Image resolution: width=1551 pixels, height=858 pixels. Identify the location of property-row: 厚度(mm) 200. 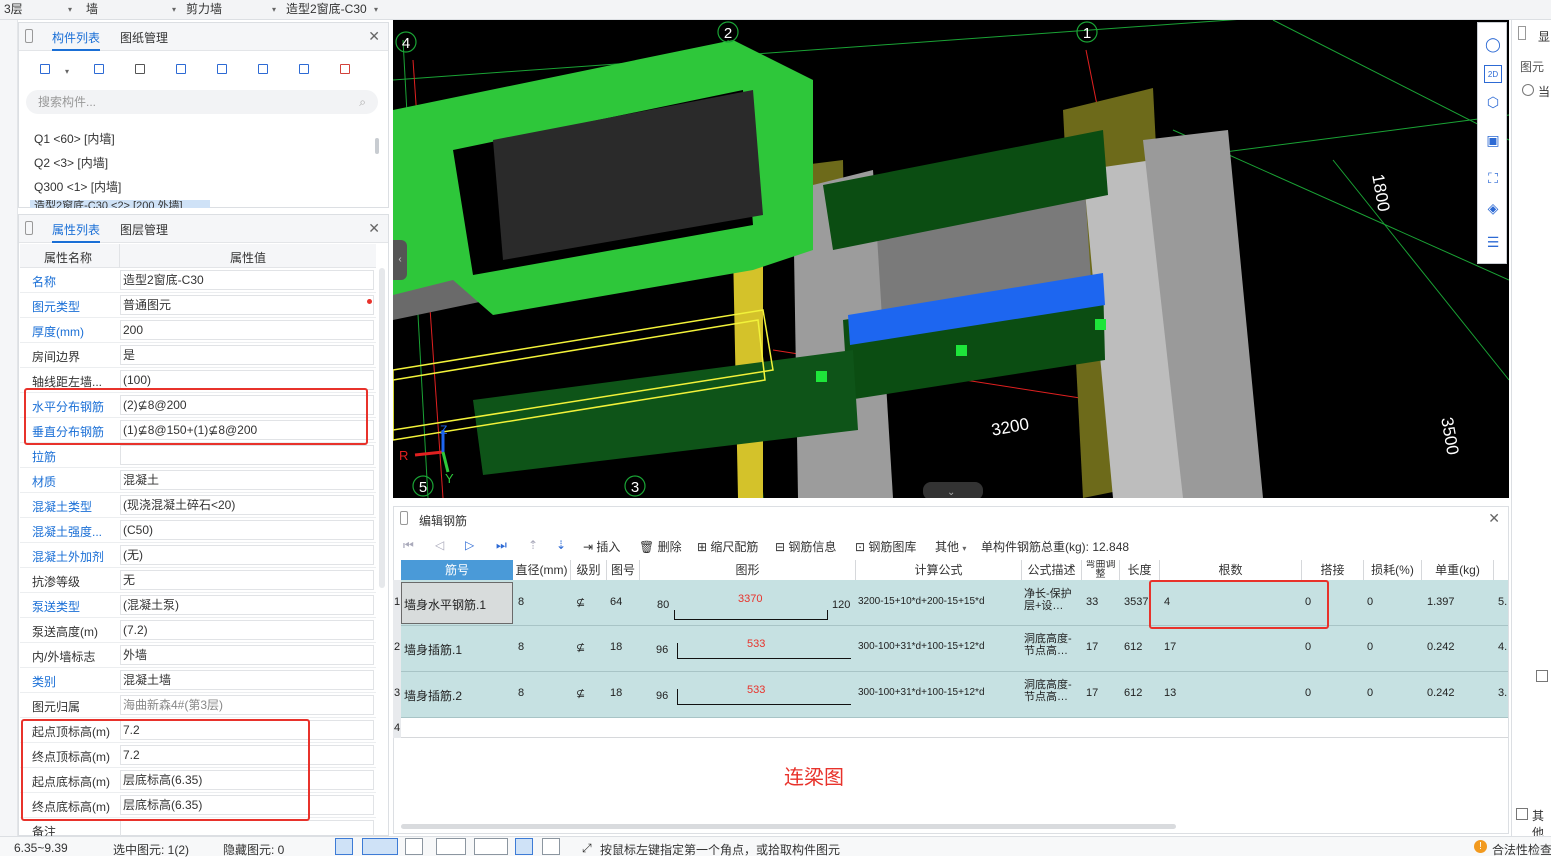
(198, 330).